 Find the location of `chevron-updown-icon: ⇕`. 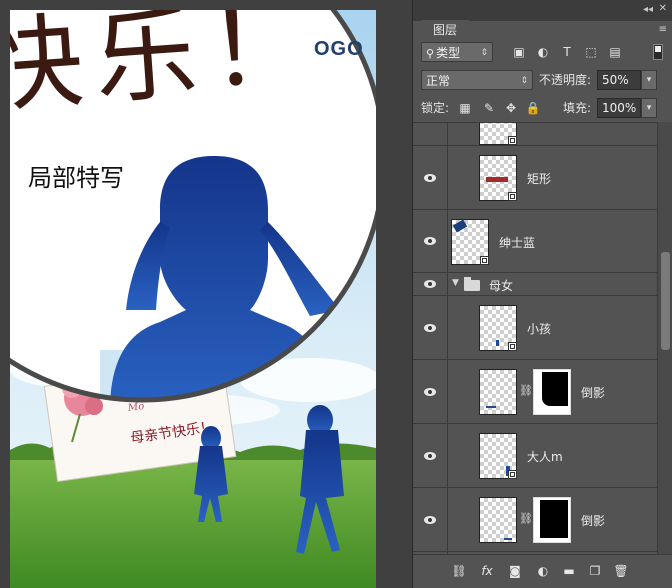

chevron-updown-icon: ⇕ is located at coordinates (484, 53).